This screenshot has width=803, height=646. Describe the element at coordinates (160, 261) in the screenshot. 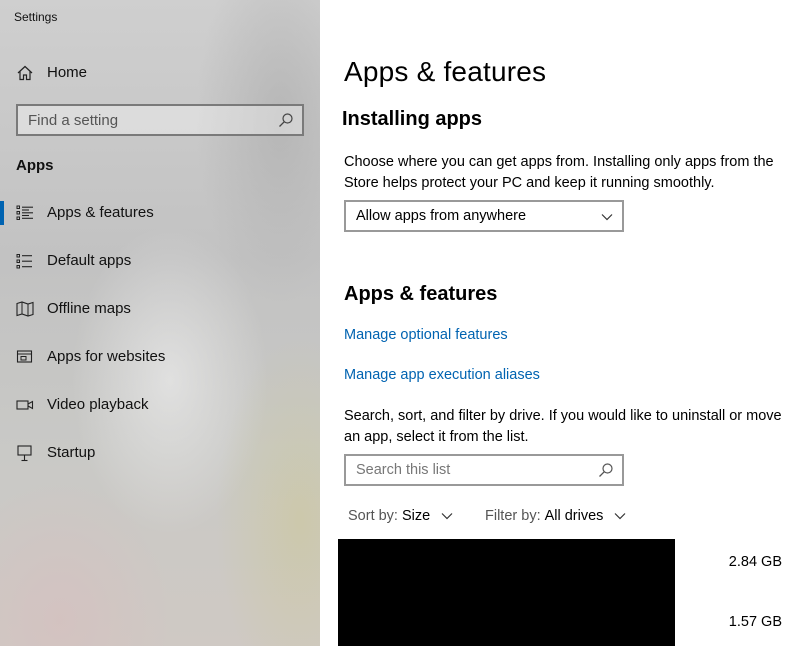

I see `sidebar-item-default-apps: Default apps` at that location.